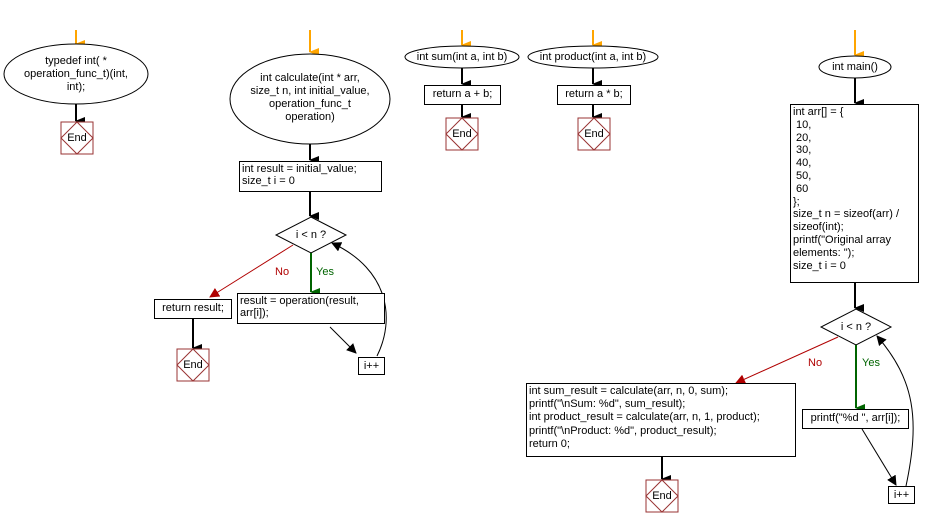 The height and width of the screenshot is (526, 925). I want to click on calculate-increment-box: i++, so click(371, 366).